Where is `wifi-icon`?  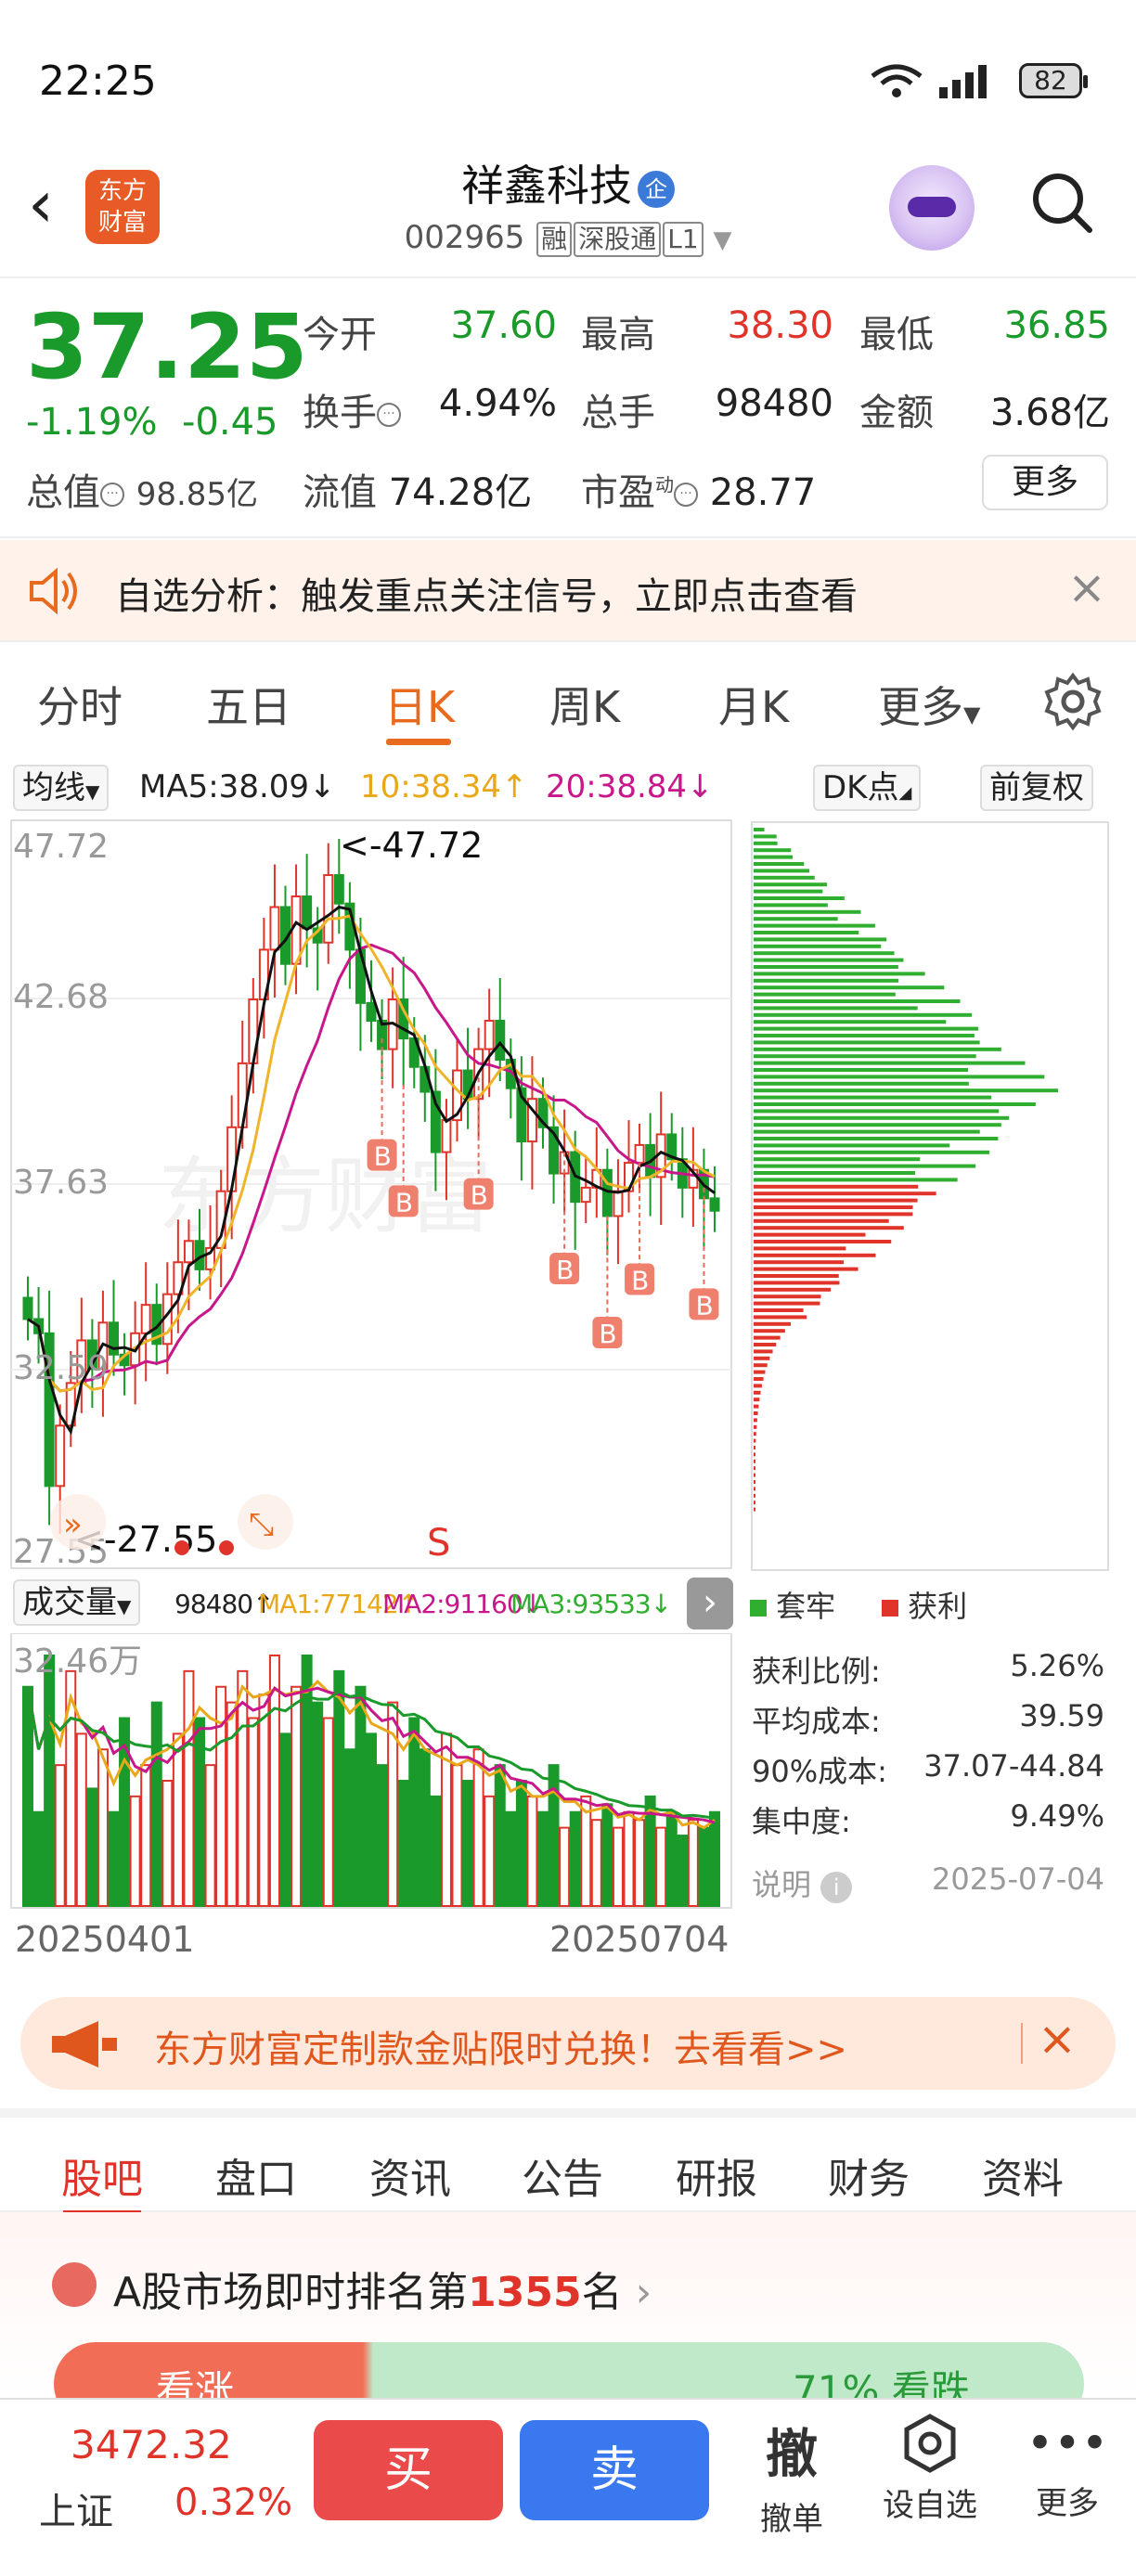
wifi-icon is located at coordinates (897, 81).